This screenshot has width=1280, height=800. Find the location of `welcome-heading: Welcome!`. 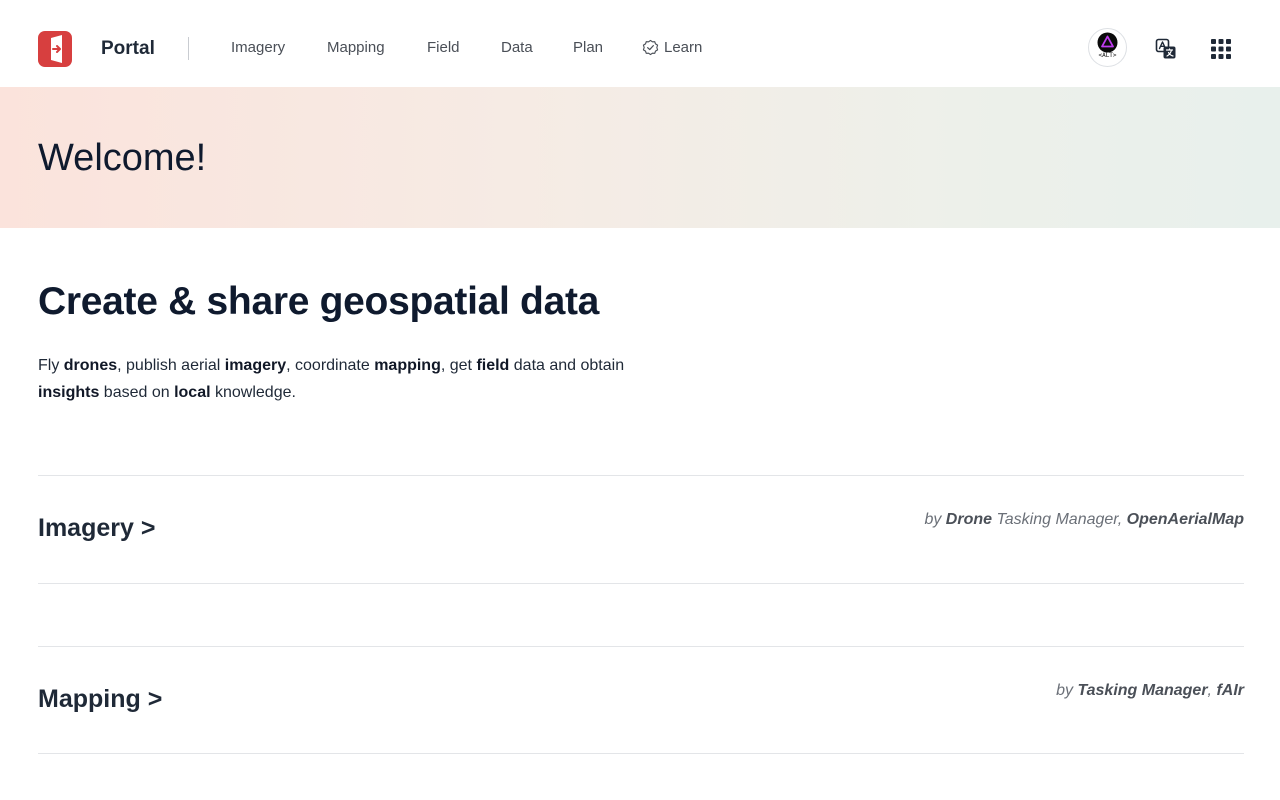

welcome-heading: Welcome! is located at coordinates (122, 158).